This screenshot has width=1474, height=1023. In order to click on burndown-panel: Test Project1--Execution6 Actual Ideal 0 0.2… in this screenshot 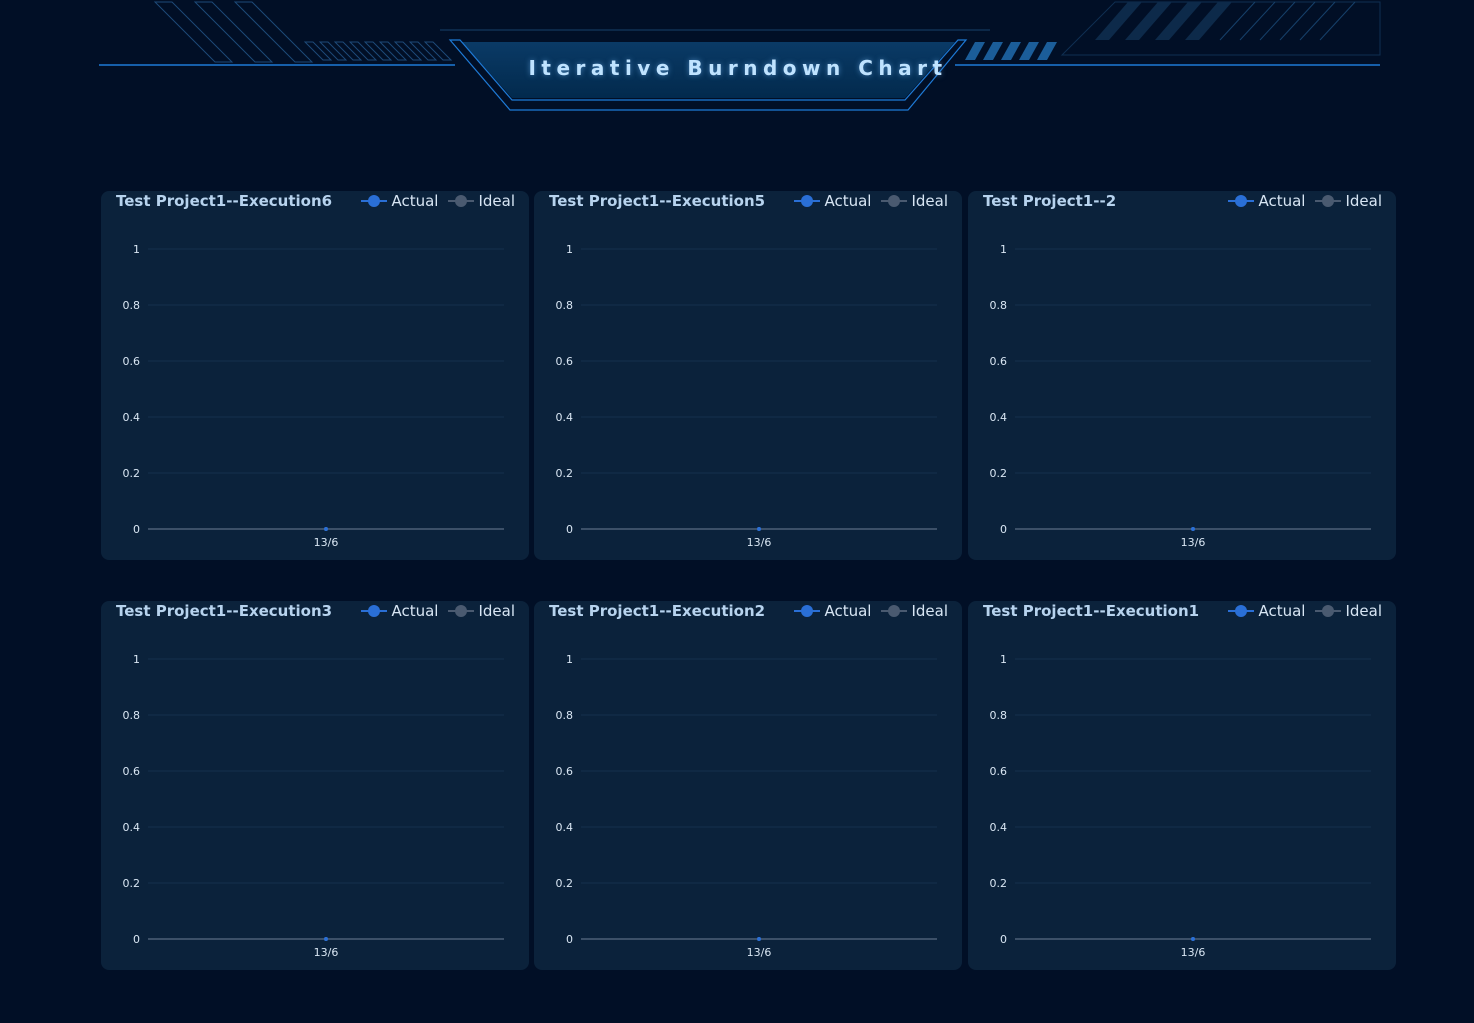, I will do `click(315, 375)`.